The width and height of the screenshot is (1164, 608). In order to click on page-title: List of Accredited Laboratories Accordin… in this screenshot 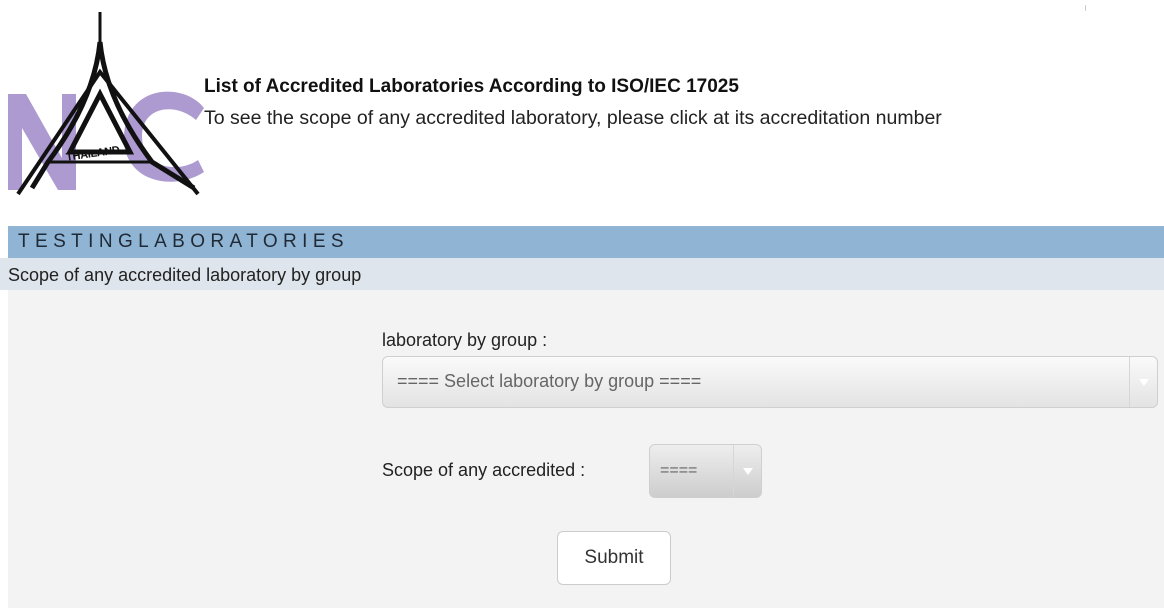, I will do `click(471, 86)`.